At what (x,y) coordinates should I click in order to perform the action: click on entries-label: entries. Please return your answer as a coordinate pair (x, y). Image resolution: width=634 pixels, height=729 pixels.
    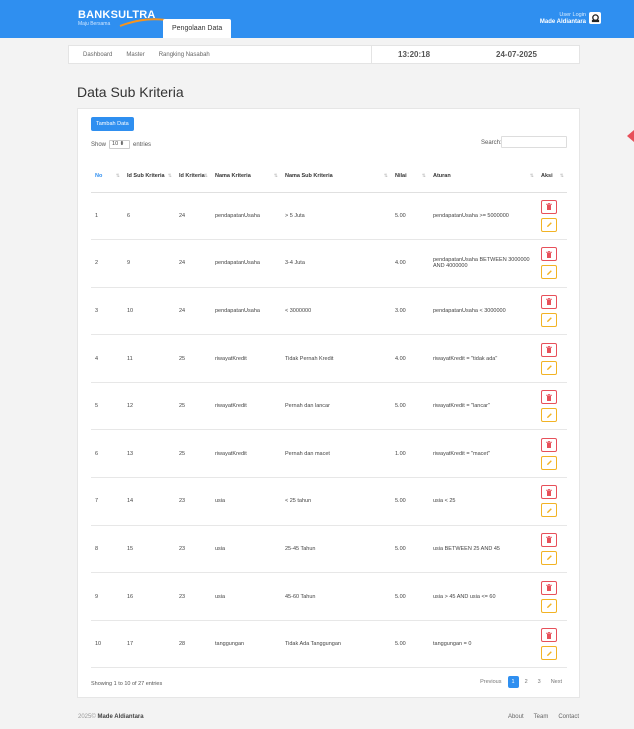
    Looking at the image, I should click on (142, 144).